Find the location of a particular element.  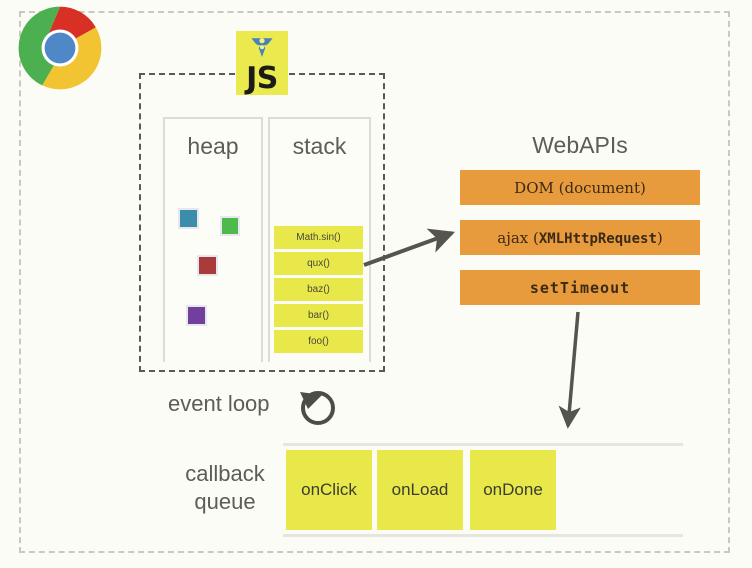

webapi-ajax-label: ajax (XMLHttpRequest) is located at coordinates (580, 237).